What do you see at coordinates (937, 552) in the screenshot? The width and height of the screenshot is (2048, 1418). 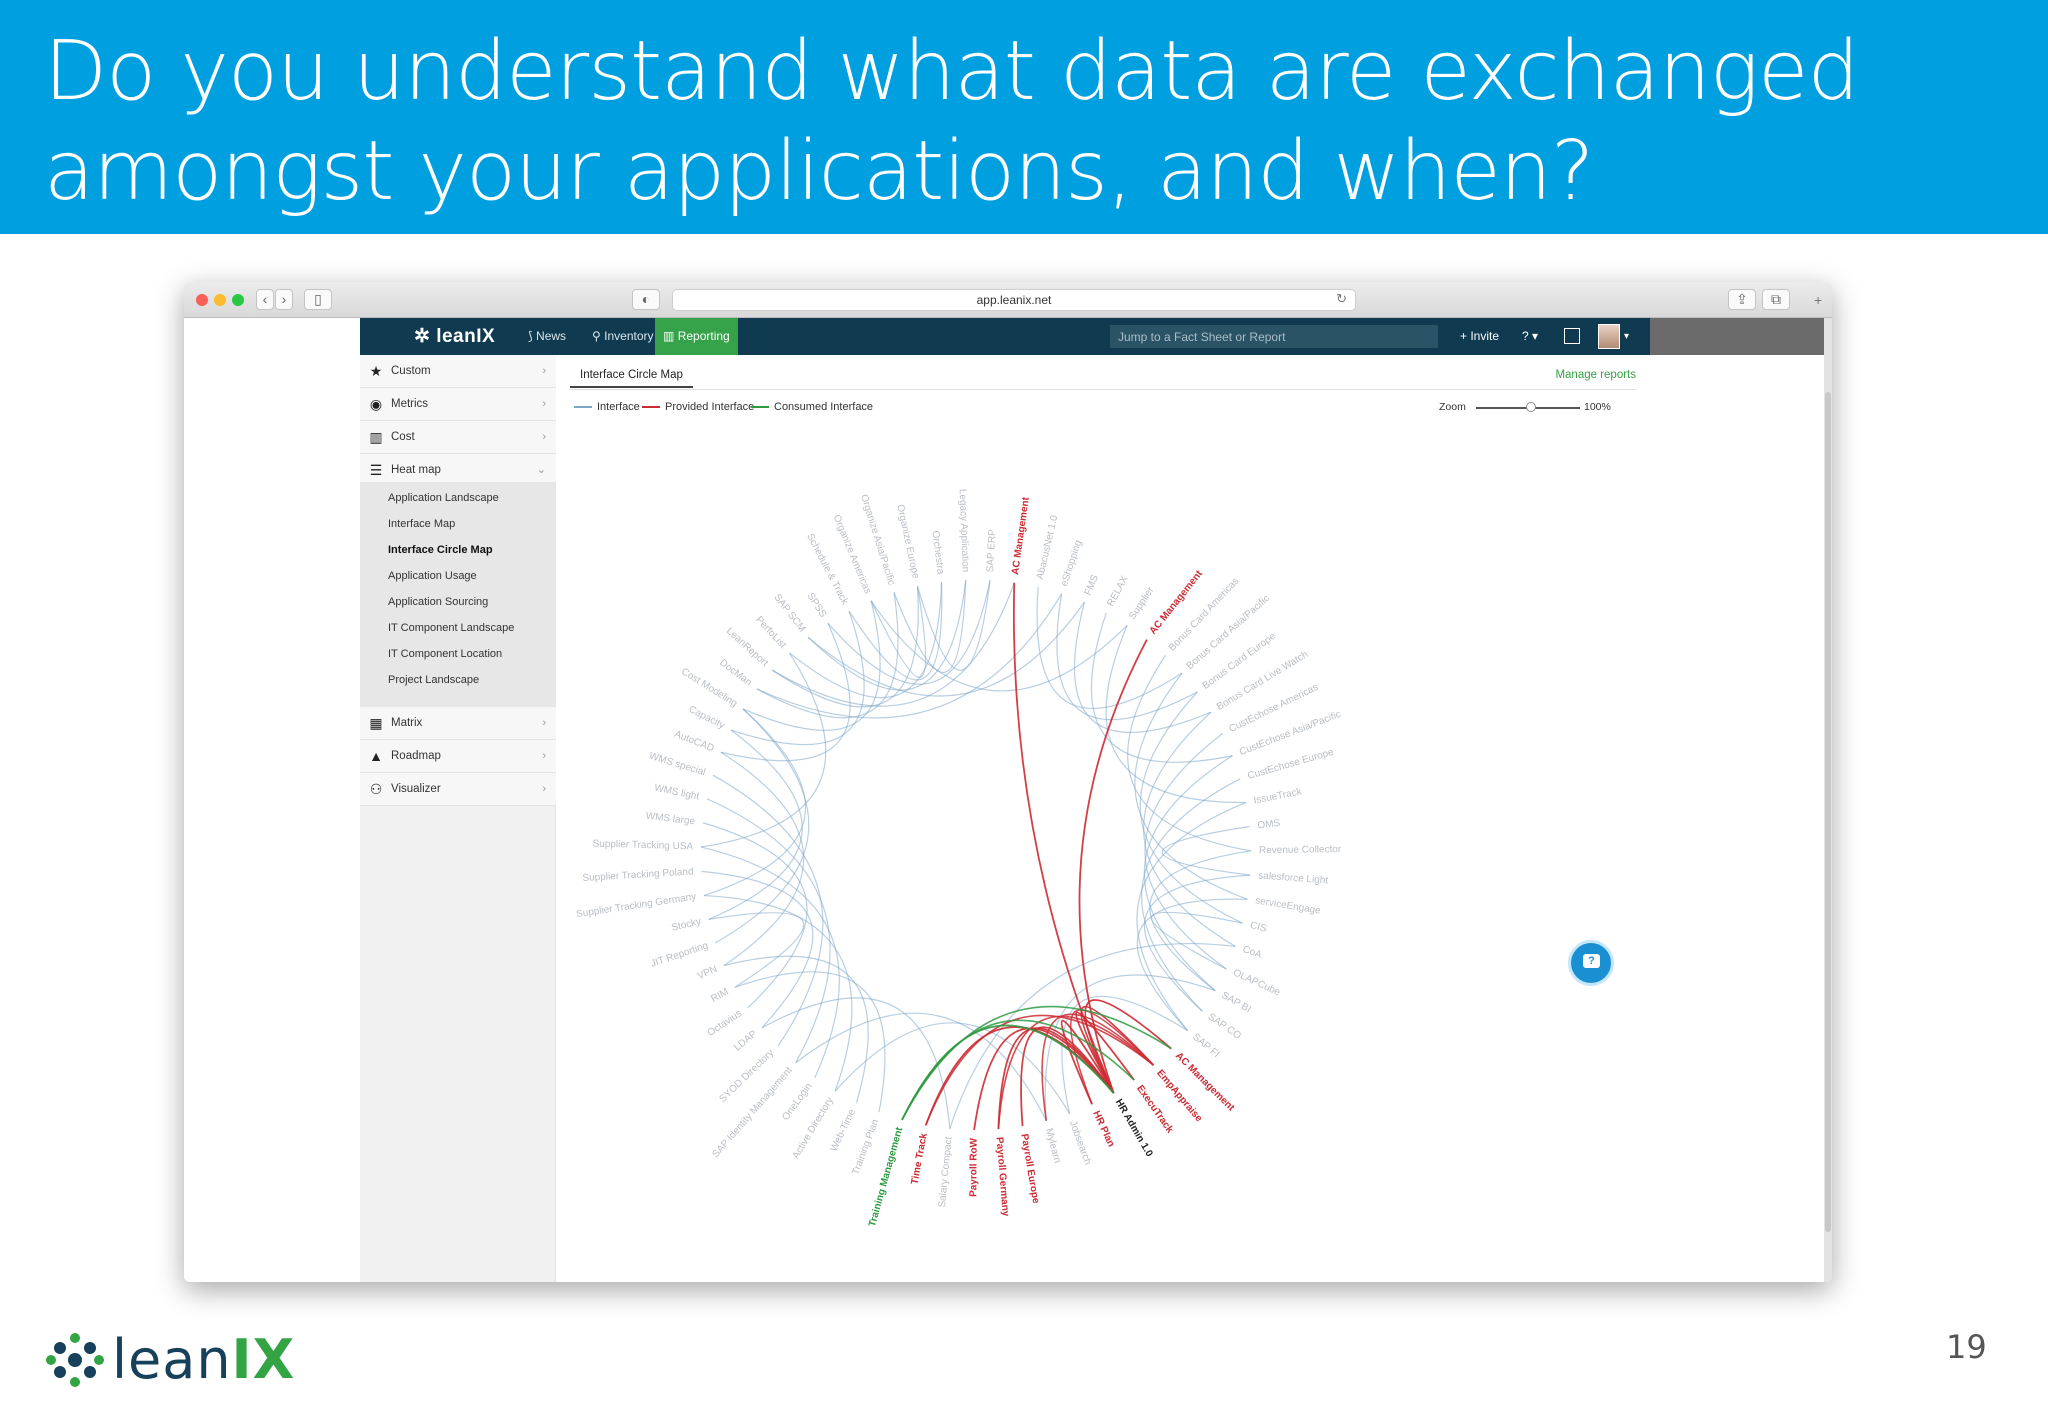 I see `application-label: Orchestra` at bounding box center [937, 552].